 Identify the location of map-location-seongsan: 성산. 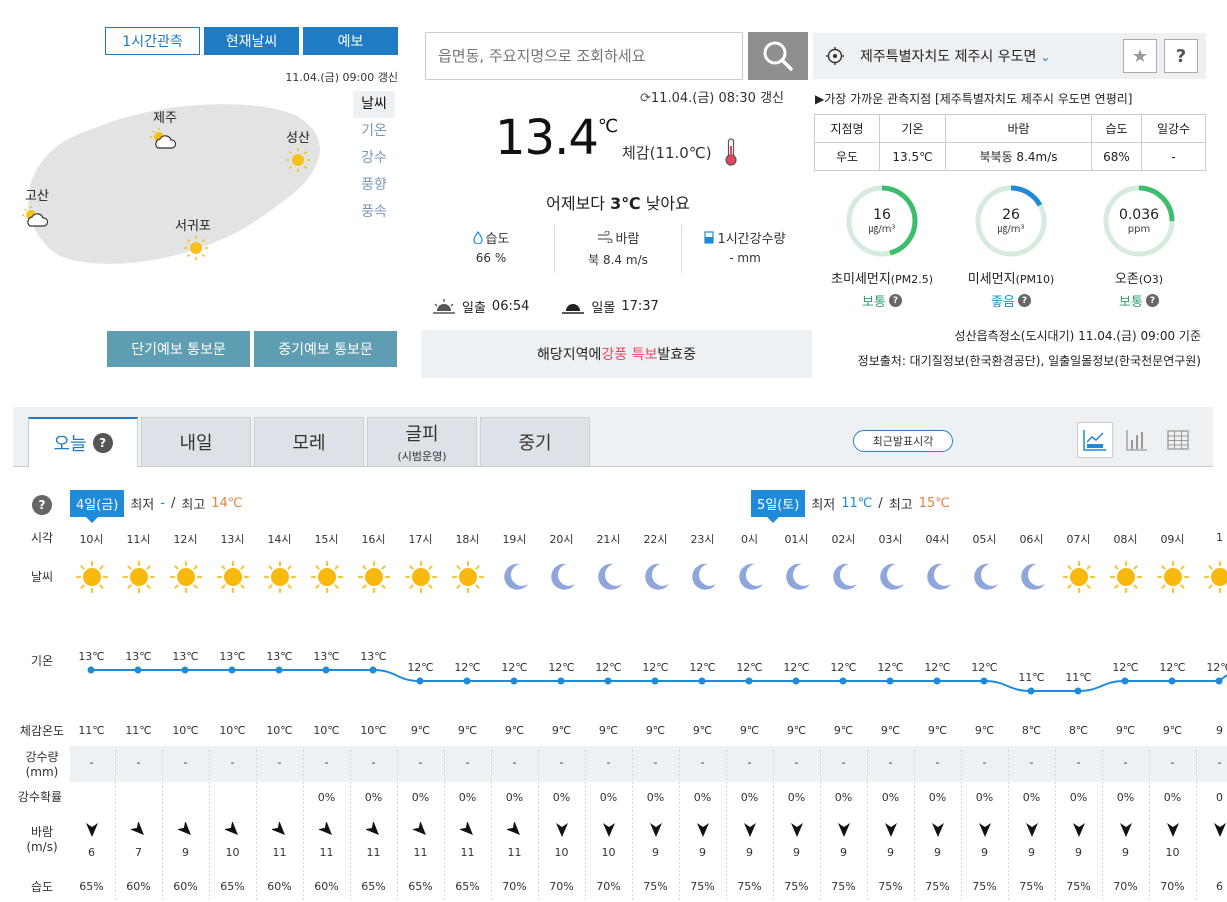
(298, 149).